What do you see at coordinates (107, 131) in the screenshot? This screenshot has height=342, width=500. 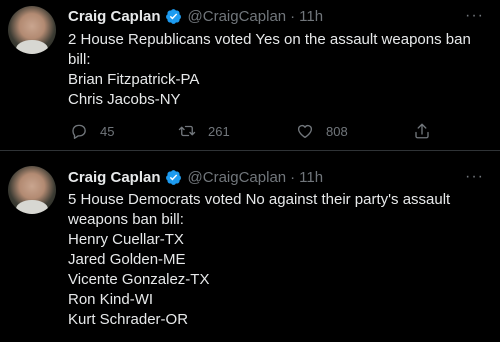 I see `reply-count: 45` at bounding box center [107, 131].